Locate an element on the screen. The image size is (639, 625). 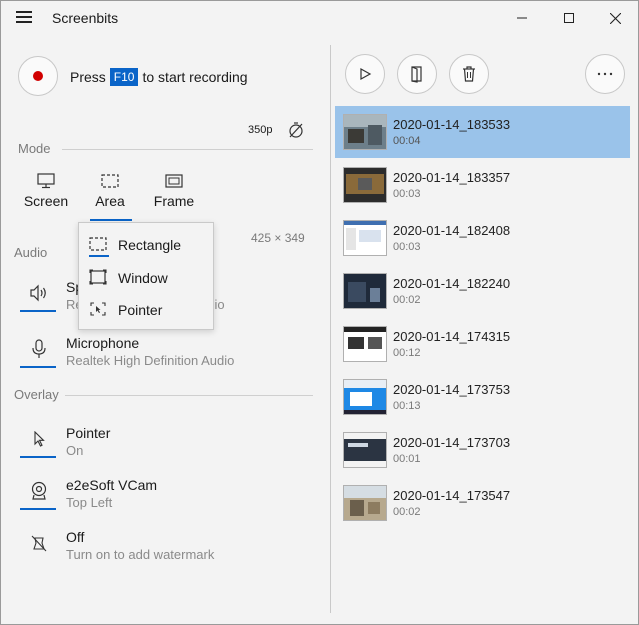
pointer-overlay-subtitle: On is located at coordinates (75, 450).